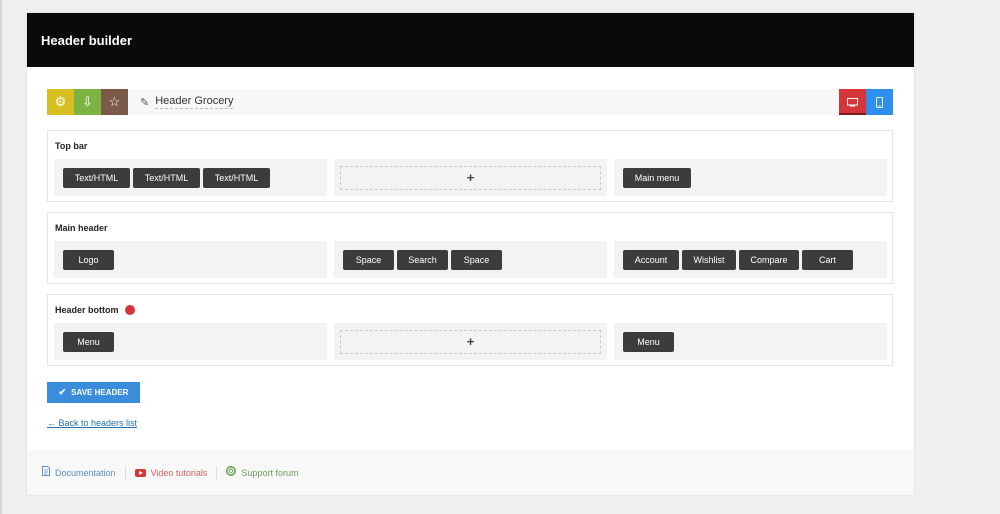 The height and width of the screenshot is (514, 1000). I want to click on pencil-icon: ✎, so click(145, 102).